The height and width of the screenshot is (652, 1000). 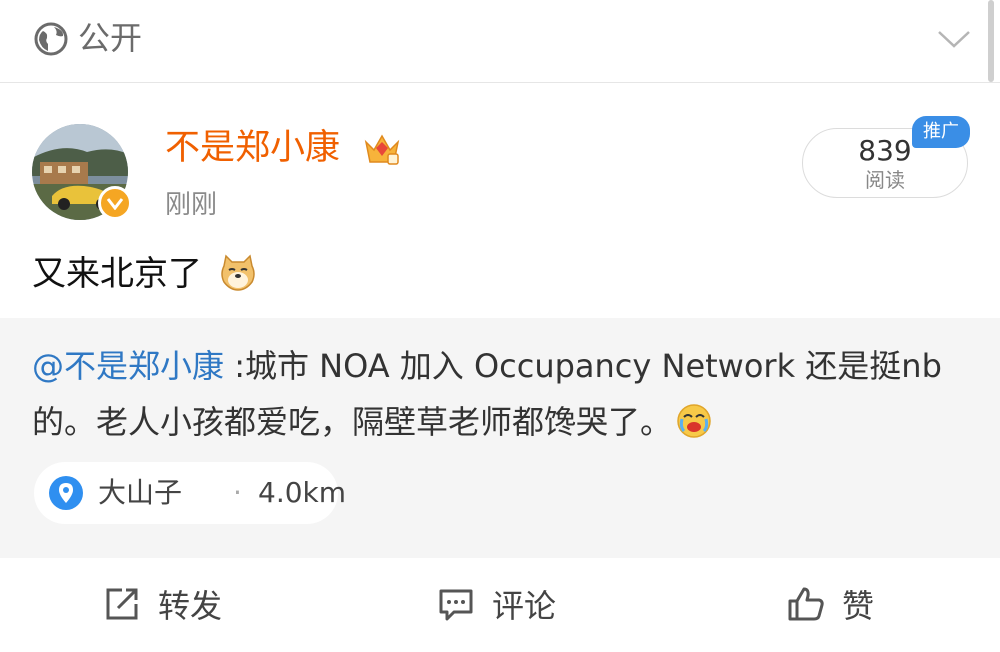 What do you see at coordinates (382, 149) in the screenshot?
I see `crown-icon` at bounding box center [382, 149].